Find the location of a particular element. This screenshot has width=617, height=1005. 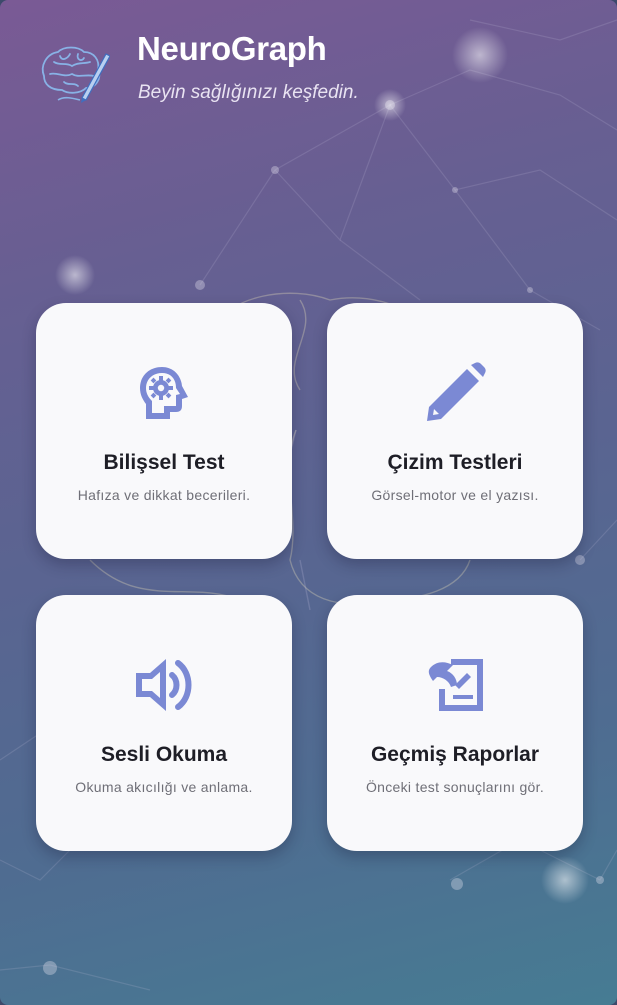

head-gear-icon is located at coordinates (164, 393).